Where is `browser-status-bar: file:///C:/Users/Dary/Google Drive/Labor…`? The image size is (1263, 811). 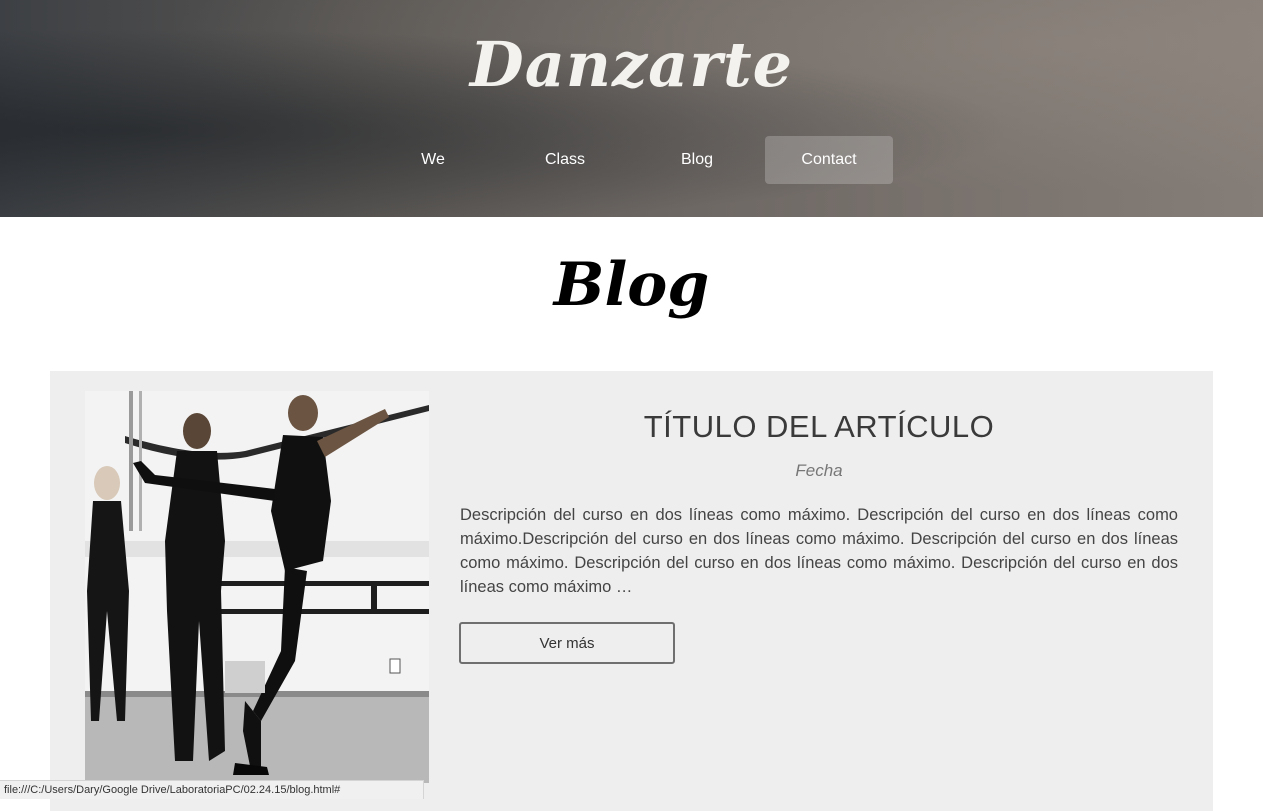 browser-status-bar: file:///C:/Users/Dary/Google Drive/Labor… is located at coordinates (212, 789).